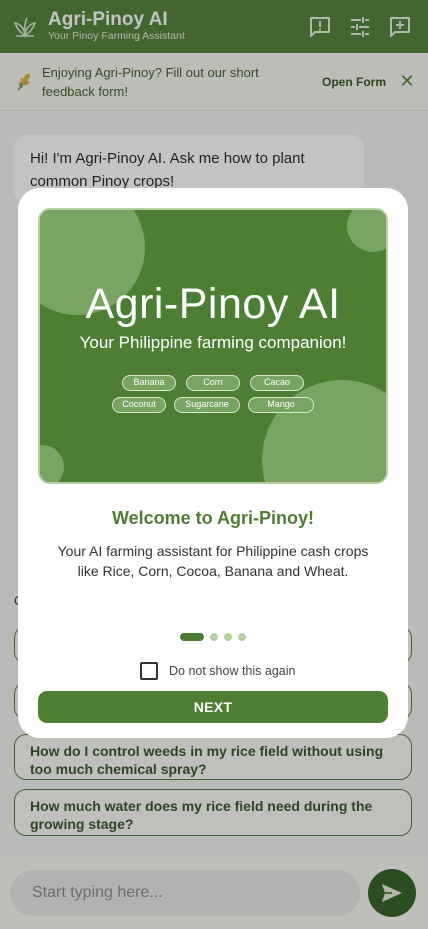  What do you see at coordinates (149, 671) in the screenshot?
I see `dont-show-checkbox` at bounding box center [149, 671].